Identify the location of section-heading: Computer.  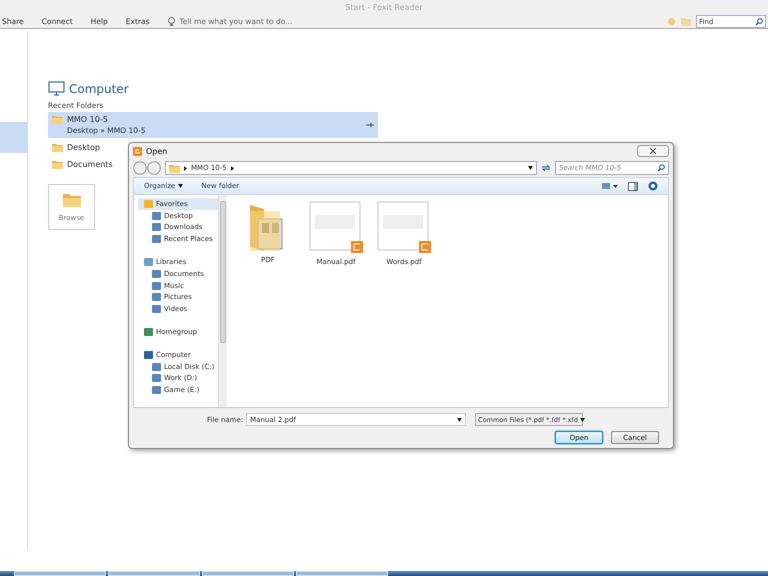
(99, 89).